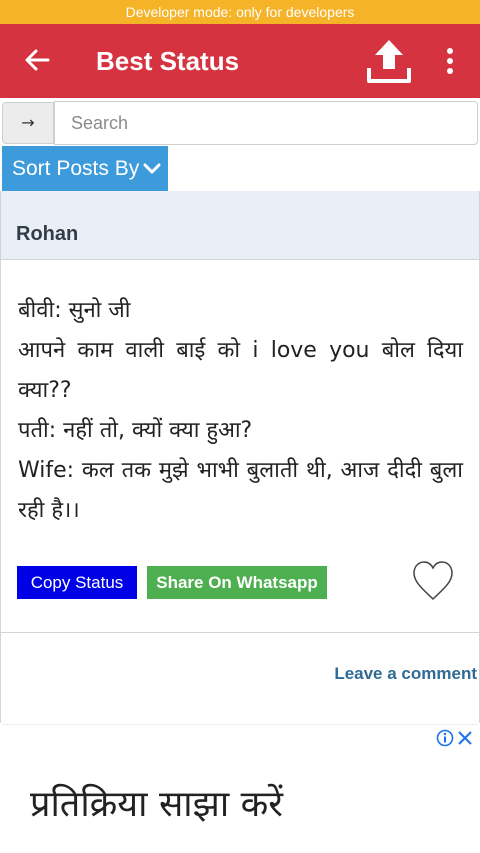  I want to click on upload-button, so click(389, 61).